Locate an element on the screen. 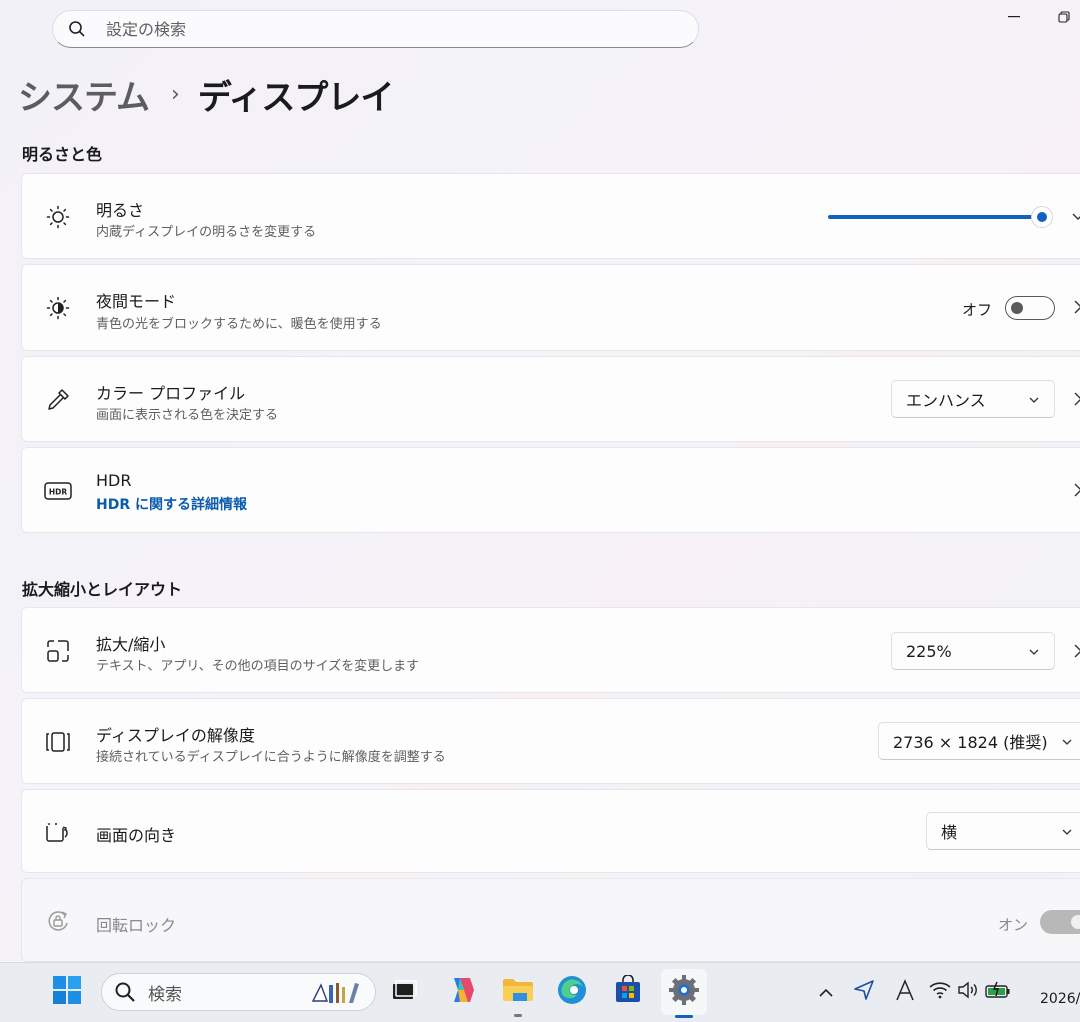 The image size is (1080, 1022). edge-browser-icon is located at coordinates (572, 992).